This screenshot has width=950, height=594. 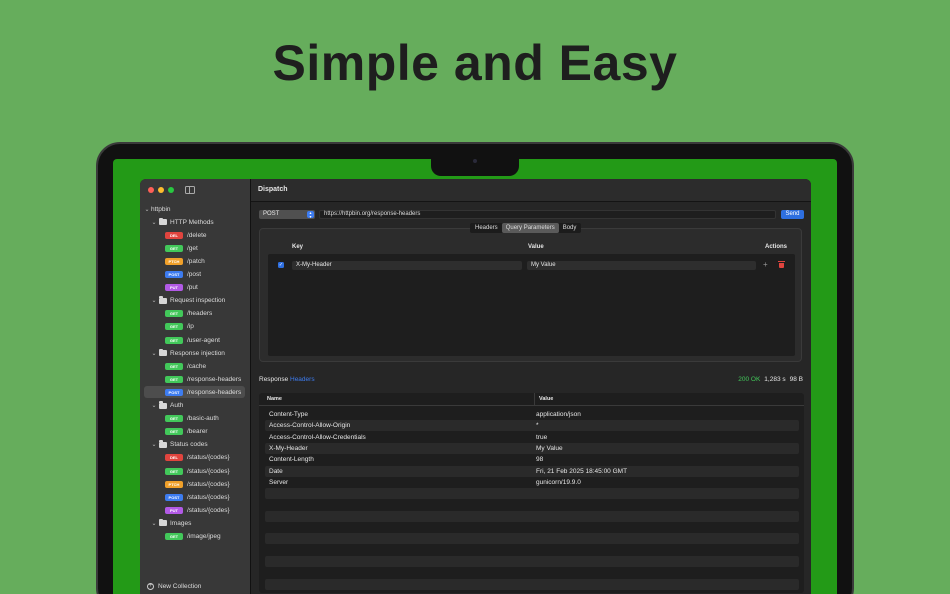 I want to click on request-item: GET/image/jpeg, so click(x=195, y=537).